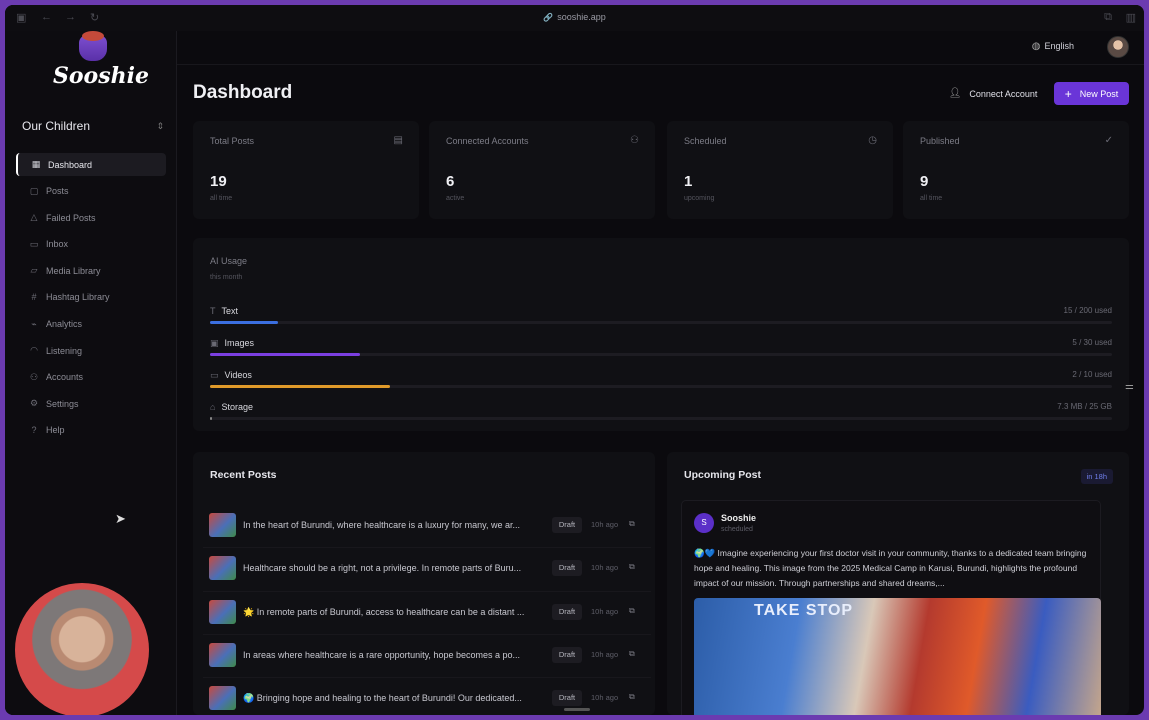 Image resolution: width=1149 pixels, height=720 pixels. I want to click on usage-value: 5 / 30 used, so click(1092, 342).